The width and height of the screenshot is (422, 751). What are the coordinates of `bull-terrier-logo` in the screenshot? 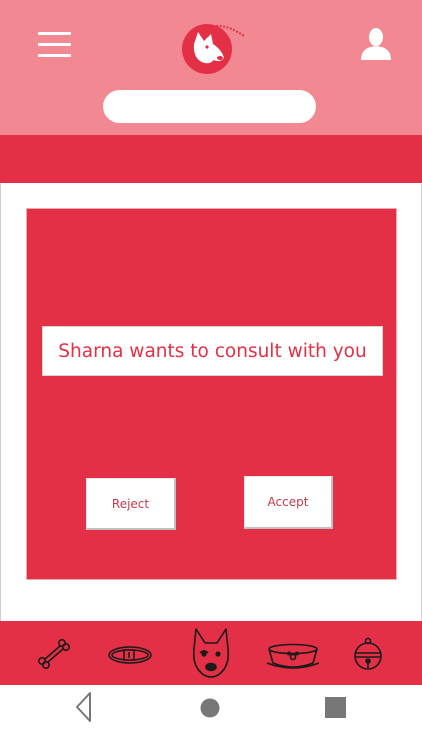 It's located at (213, 49).